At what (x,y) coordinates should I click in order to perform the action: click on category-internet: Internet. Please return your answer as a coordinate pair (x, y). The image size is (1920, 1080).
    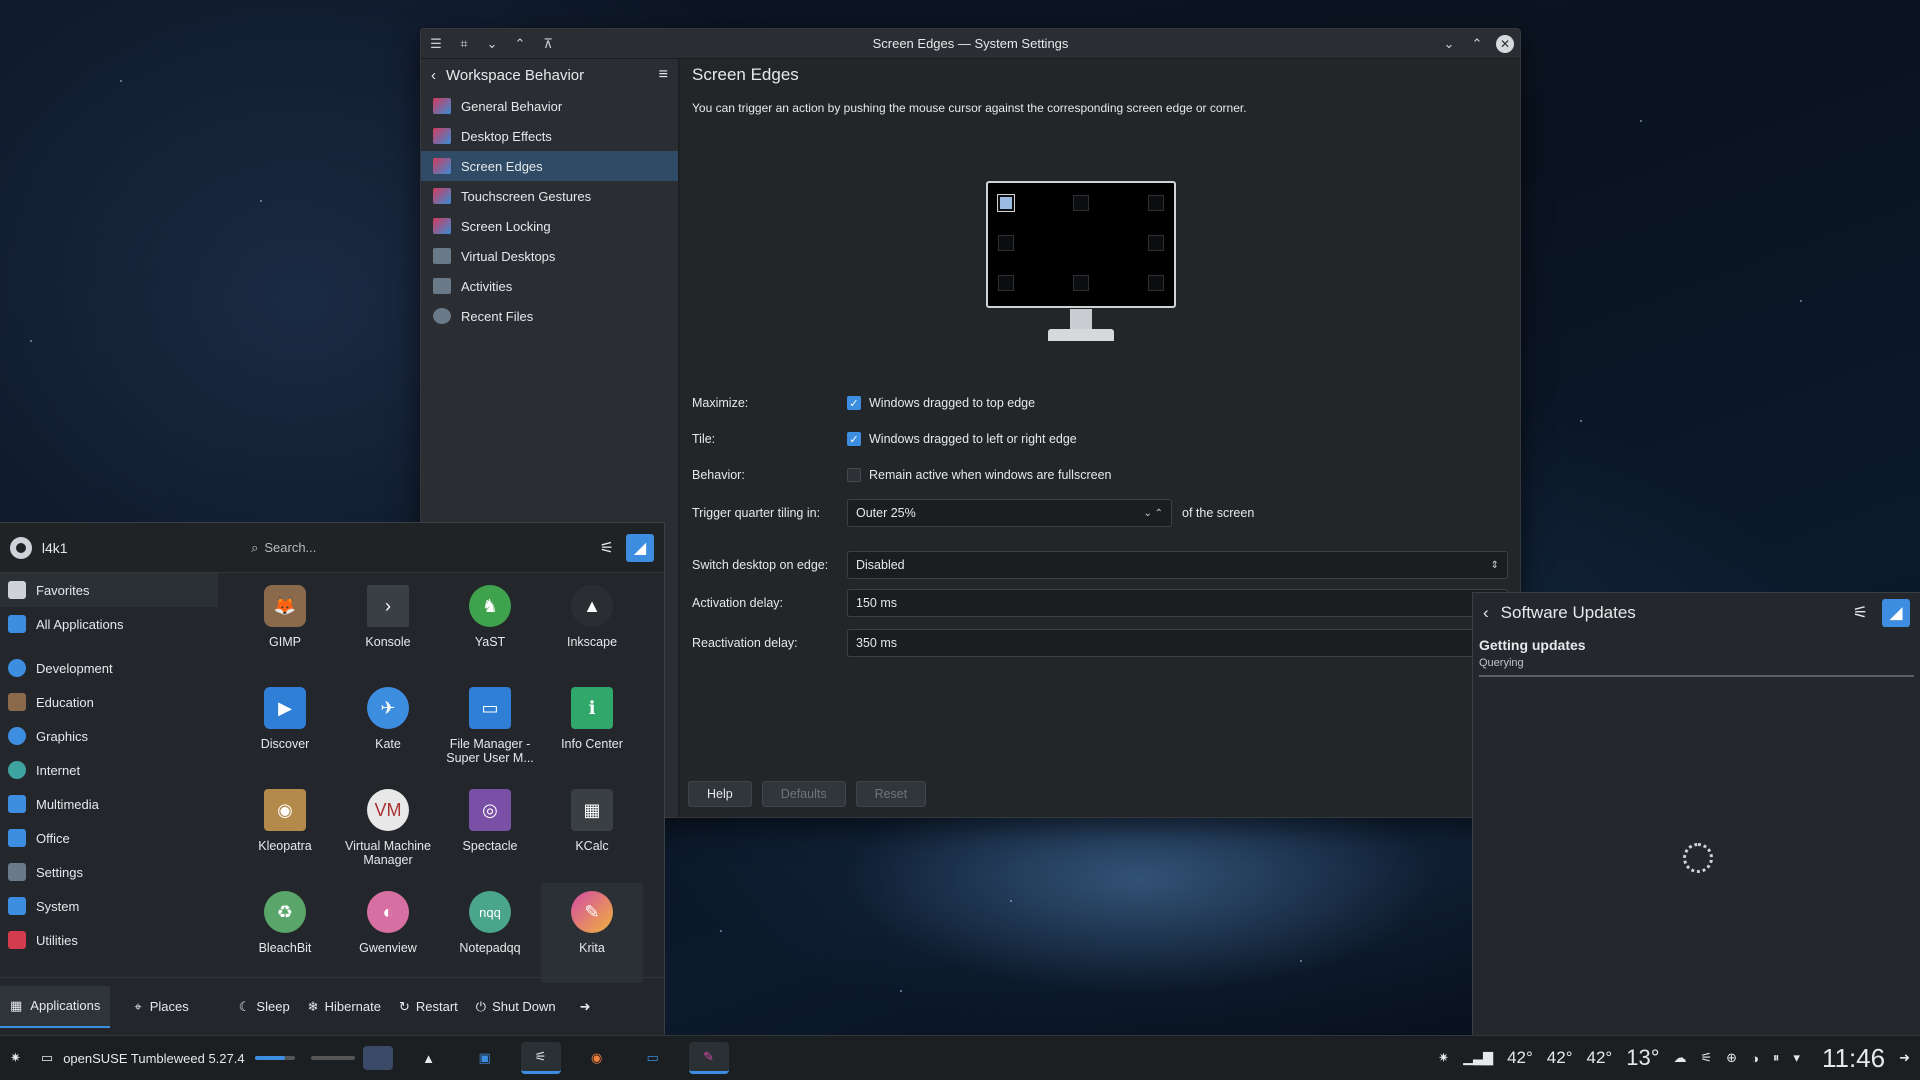
    Looking at the image, I should click on (114, 770).